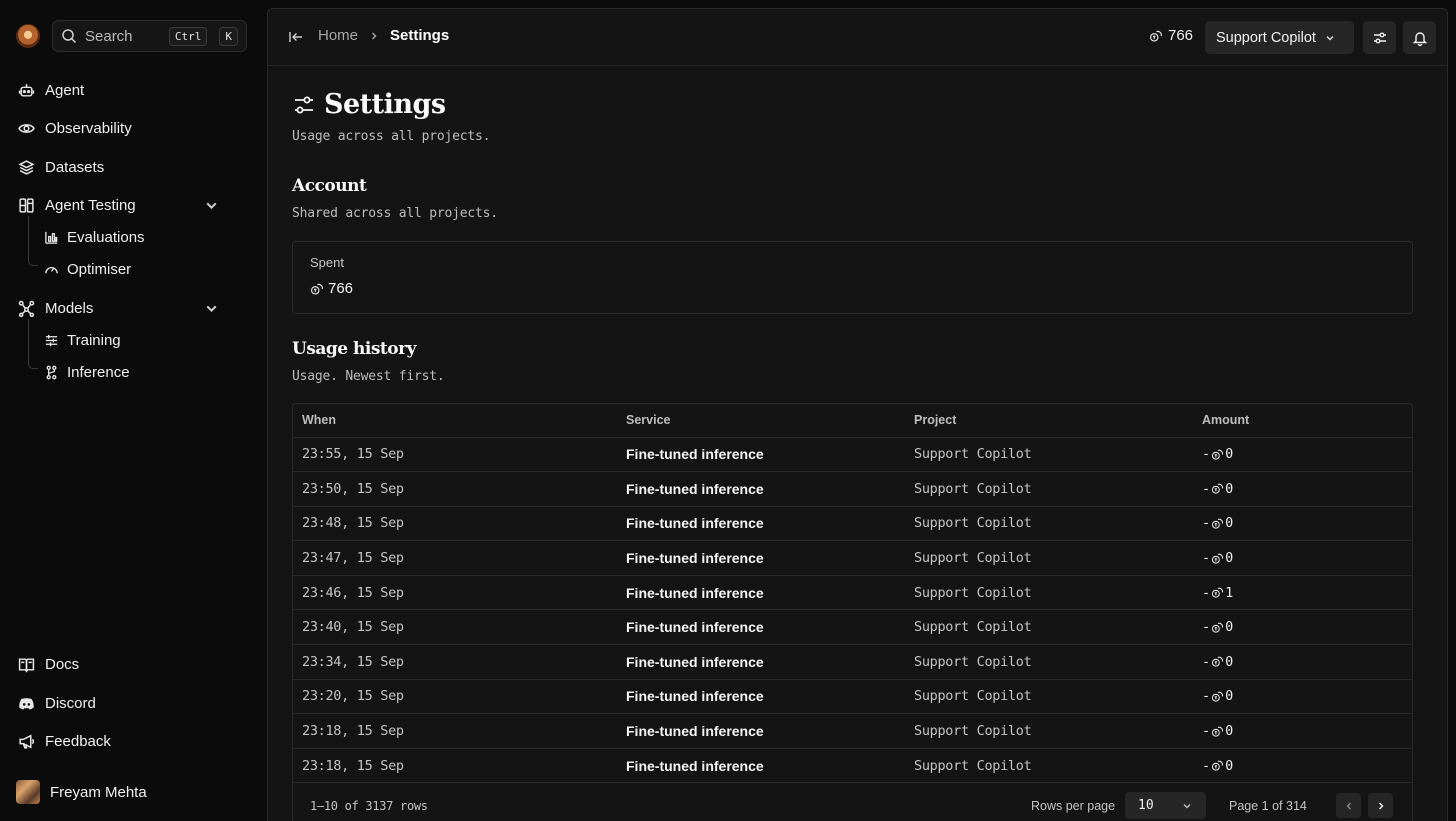 The width and height of the screenshot is (1456, 821). I want to click on prev-page-button, so click(1348, 805).